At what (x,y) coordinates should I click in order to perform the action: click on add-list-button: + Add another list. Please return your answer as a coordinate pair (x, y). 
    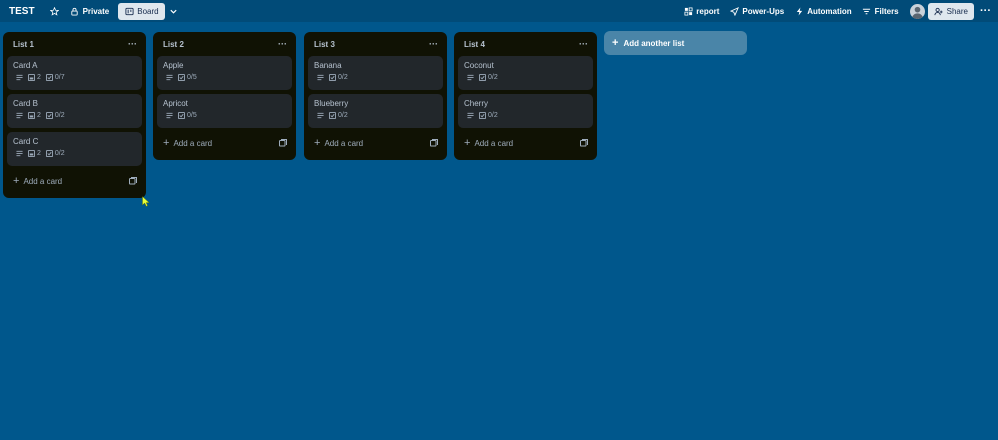
    Looking at the image, I should click on (675, 43).